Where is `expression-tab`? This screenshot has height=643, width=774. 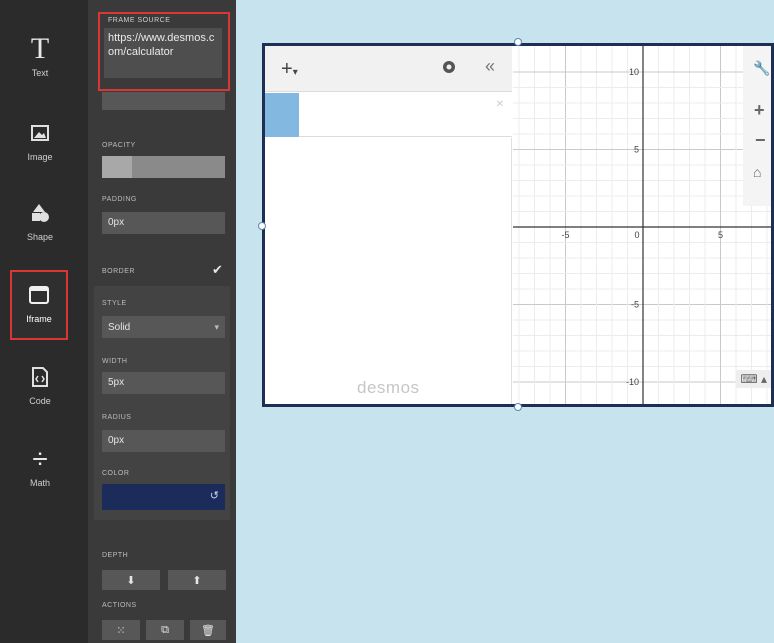
expression-tab is located at coordinates (282, 115).